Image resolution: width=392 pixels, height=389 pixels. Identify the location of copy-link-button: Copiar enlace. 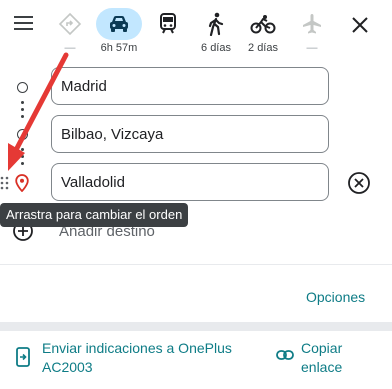
(321, 358).